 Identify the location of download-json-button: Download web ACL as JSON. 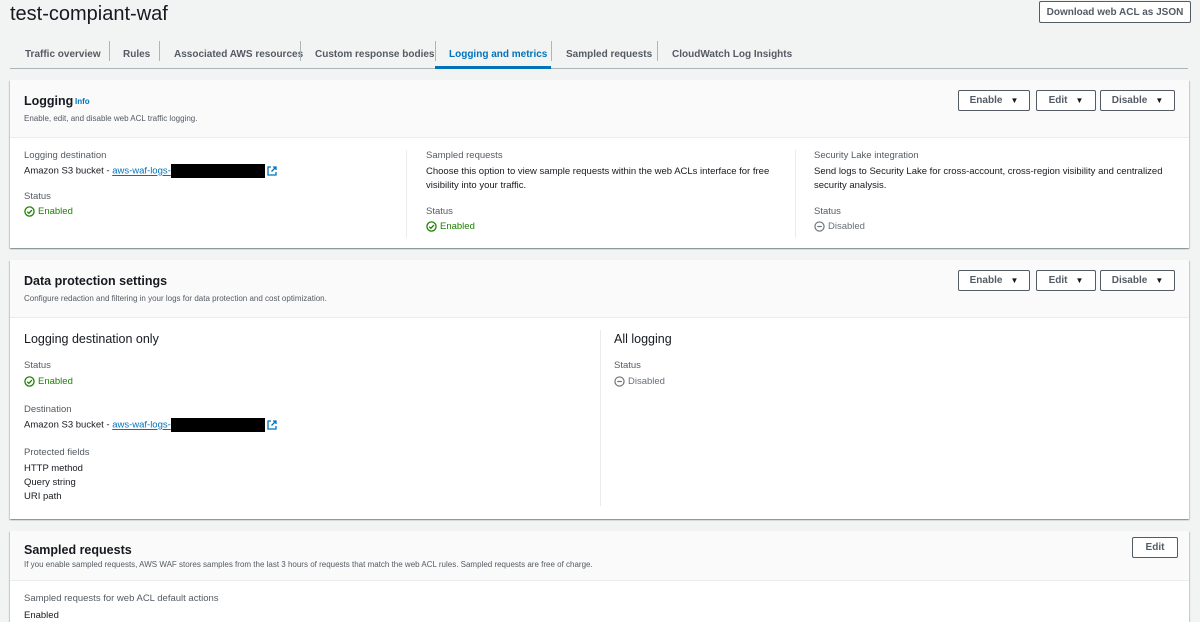
(1115, 12).